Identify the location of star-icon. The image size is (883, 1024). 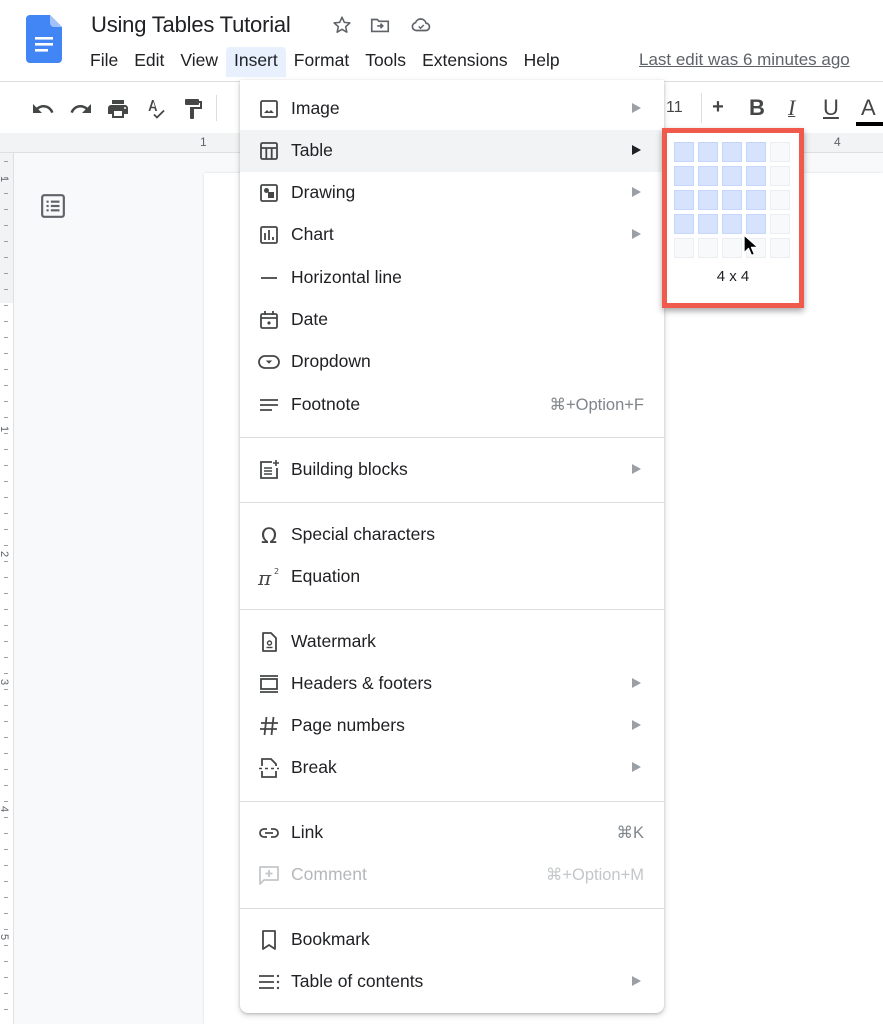
(342, 25).